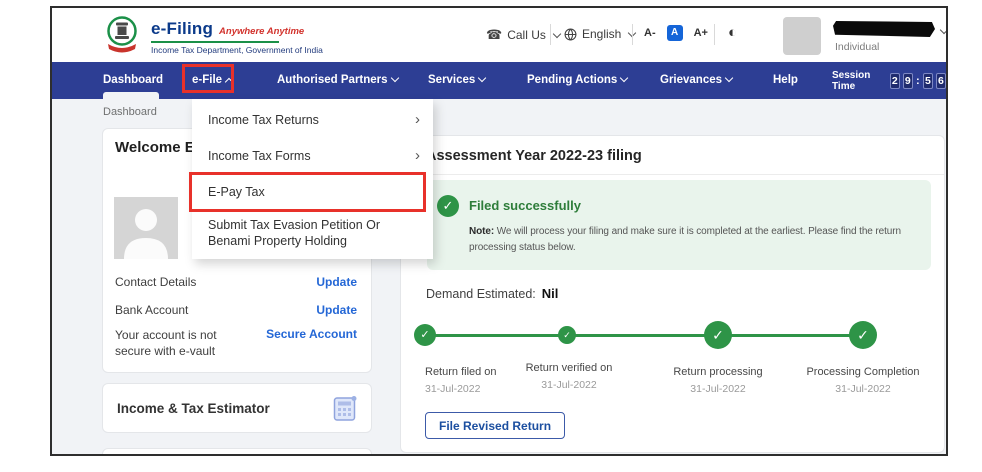 The height and width of the screenshot is (472, 982). What do you see at coordinates (569, 376) in the screenshot?
I see `timeline-step: Return verified on 31-Jul-2022` at bounding box center [569, 376].